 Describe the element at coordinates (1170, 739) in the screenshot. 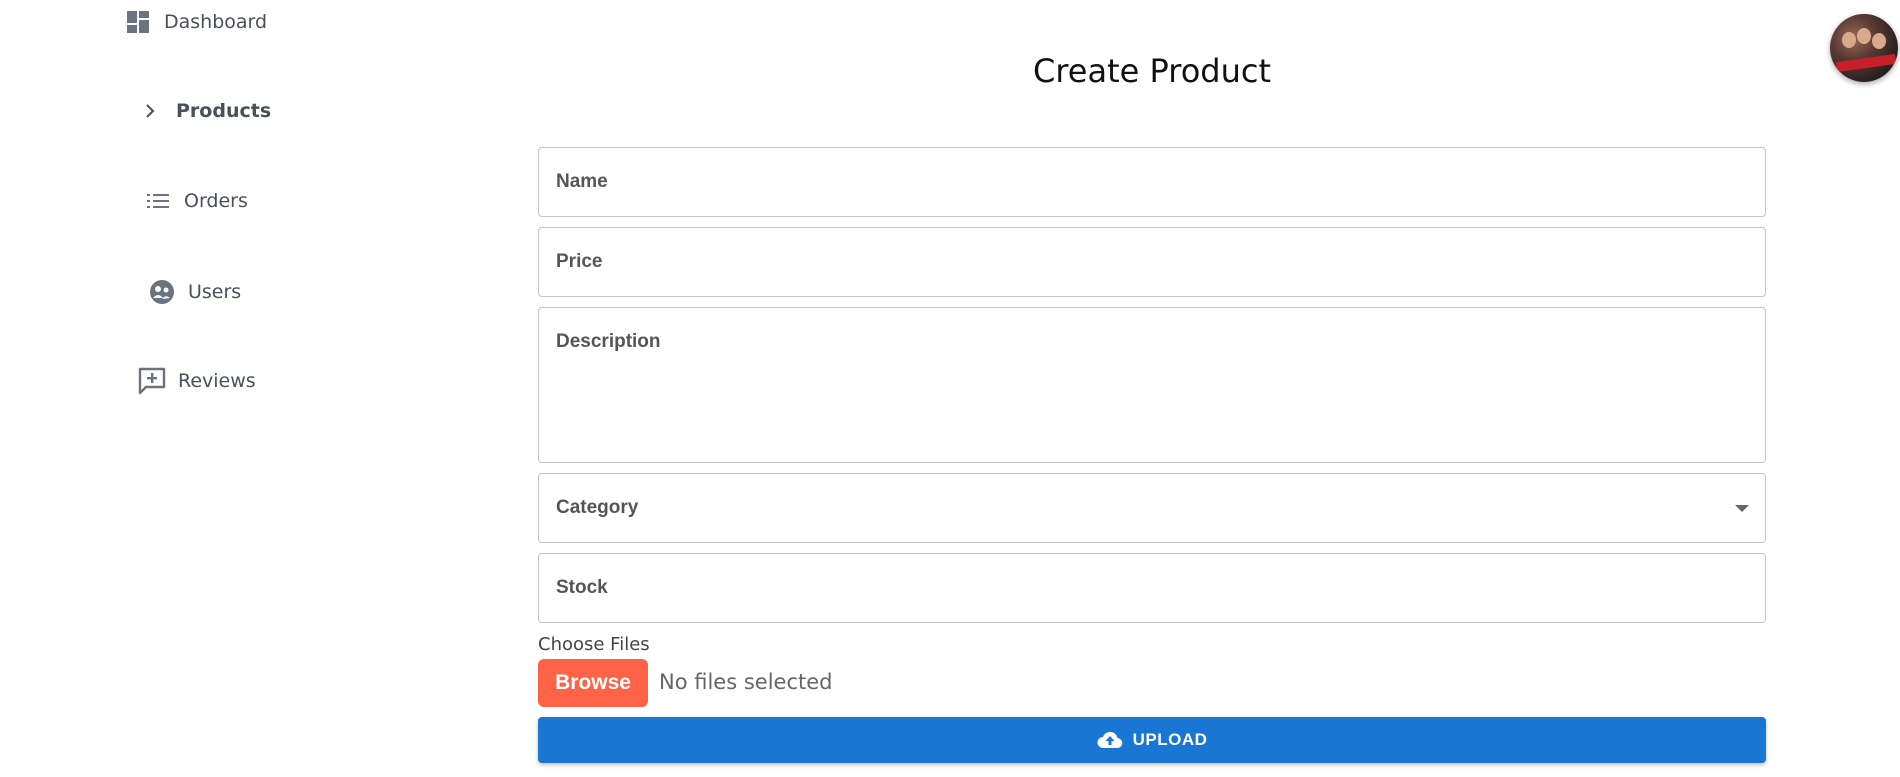

I see `upload-label: UPLOAD` at that location.